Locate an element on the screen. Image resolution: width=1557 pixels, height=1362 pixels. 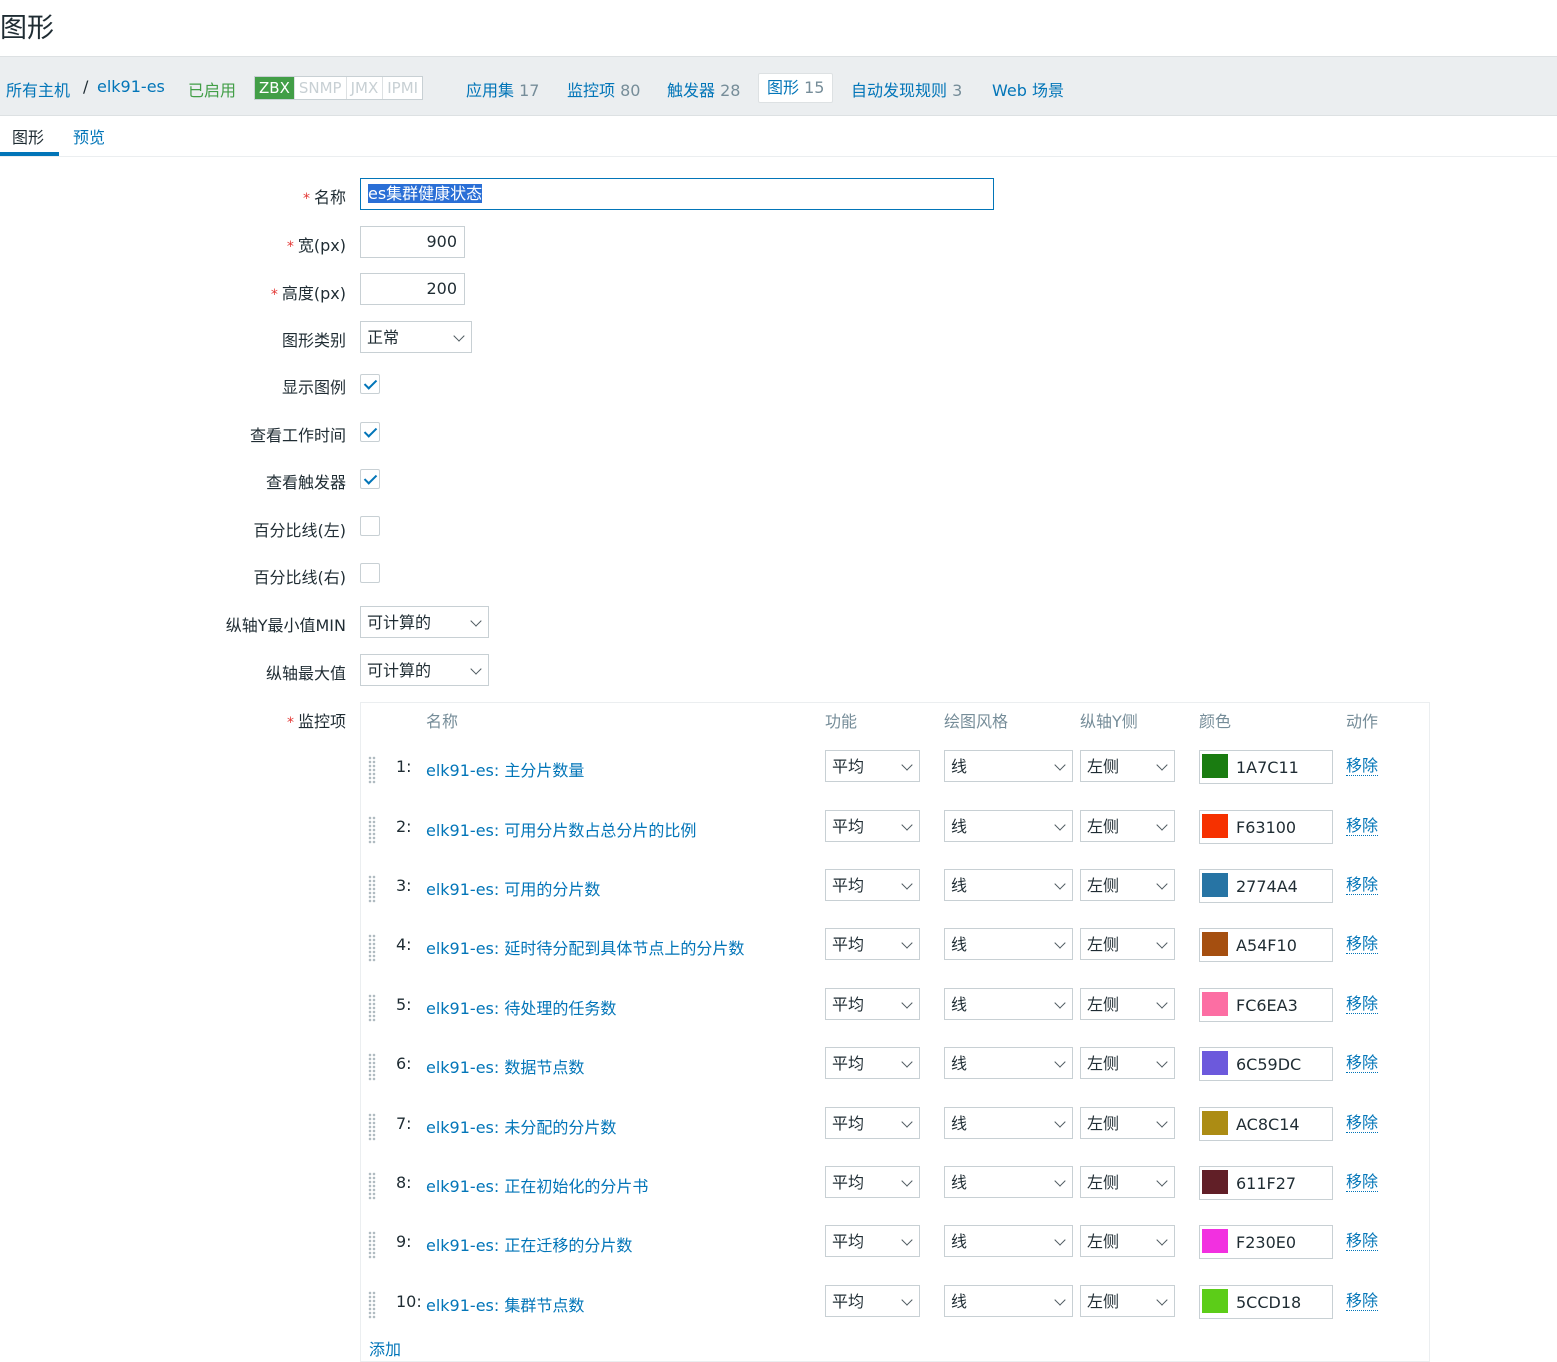
nav-graphs-label: 图形 is located at coordinates (783, 87).